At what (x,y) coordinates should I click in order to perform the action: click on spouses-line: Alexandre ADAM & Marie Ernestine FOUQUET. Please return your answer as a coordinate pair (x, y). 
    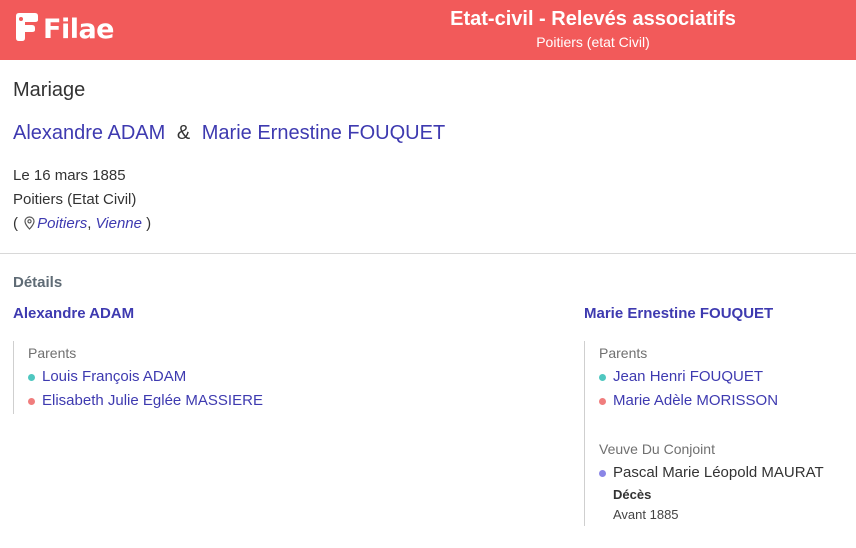
    Looking at the image, I should click on (229, 133).